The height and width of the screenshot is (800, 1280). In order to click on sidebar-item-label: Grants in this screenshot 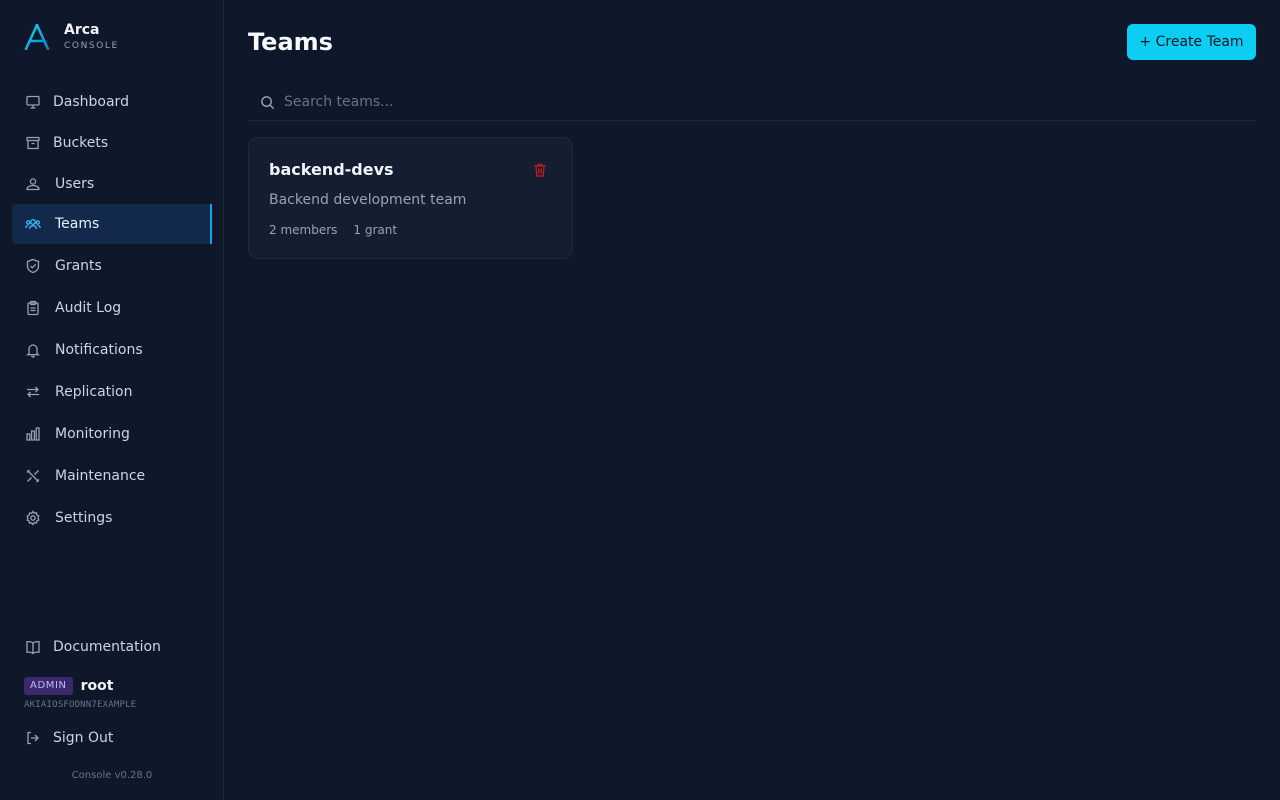, I will do `click(78, 265)`.